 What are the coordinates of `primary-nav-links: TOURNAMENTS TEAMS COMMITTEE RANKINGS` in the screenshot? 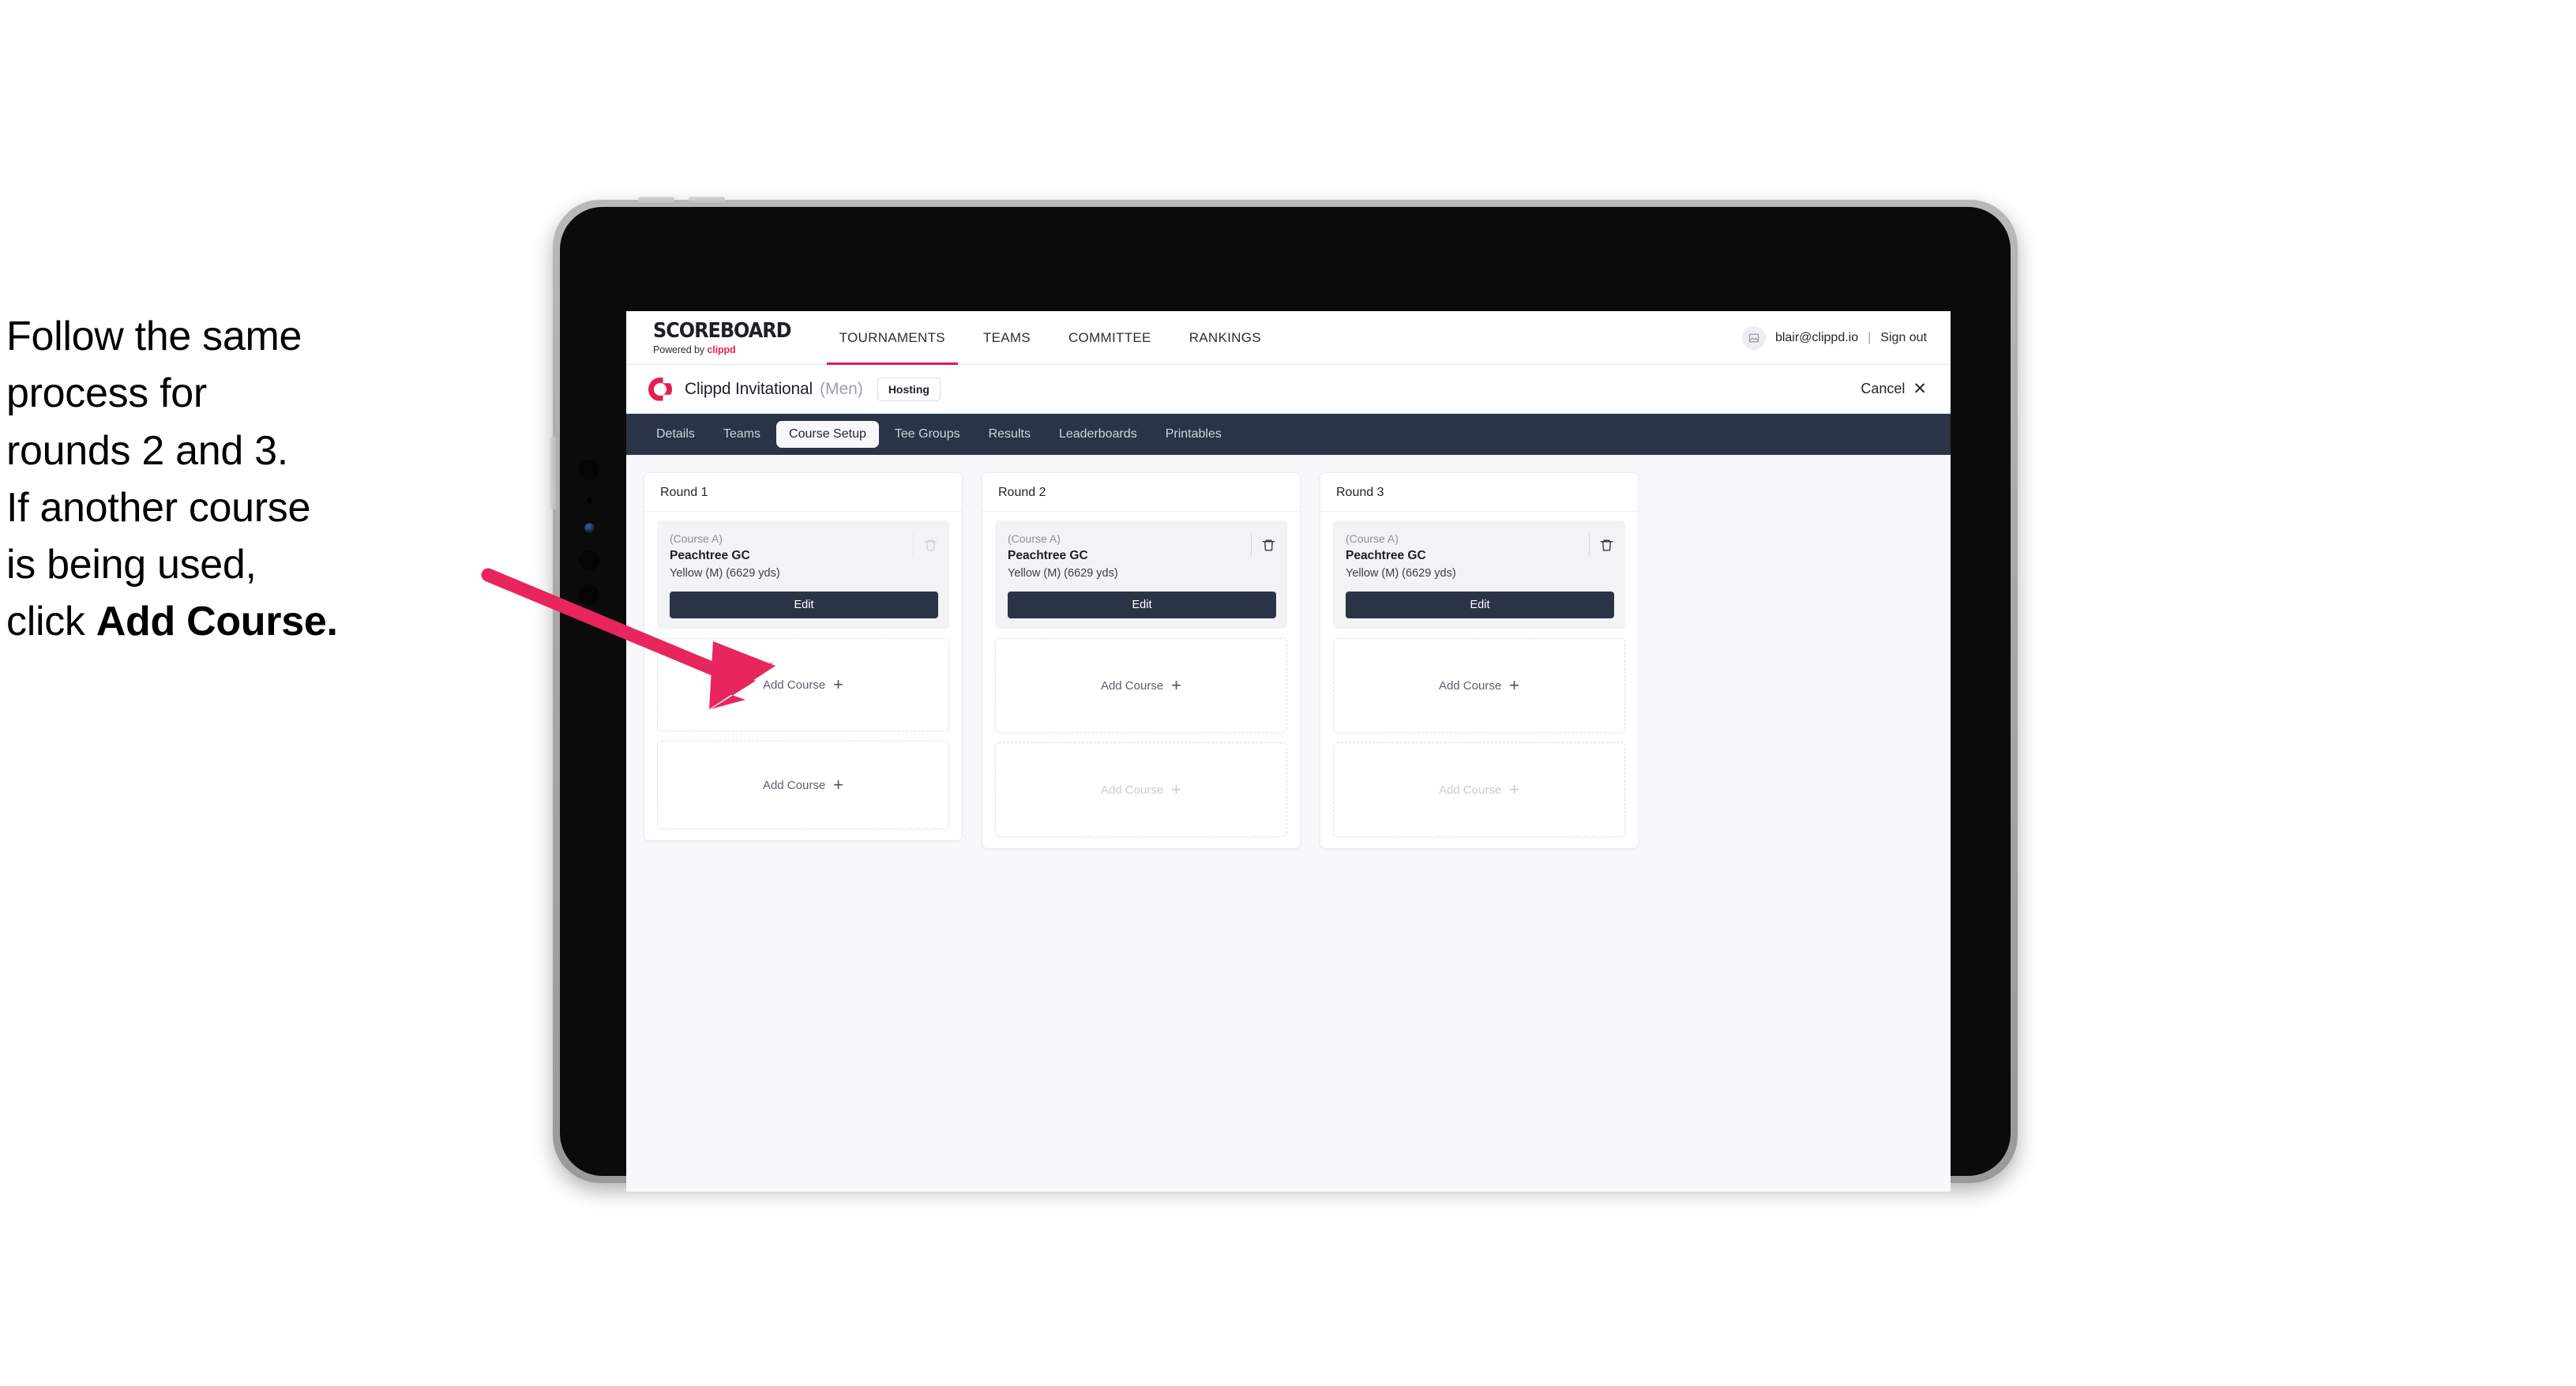 It's located at (1050, 338).